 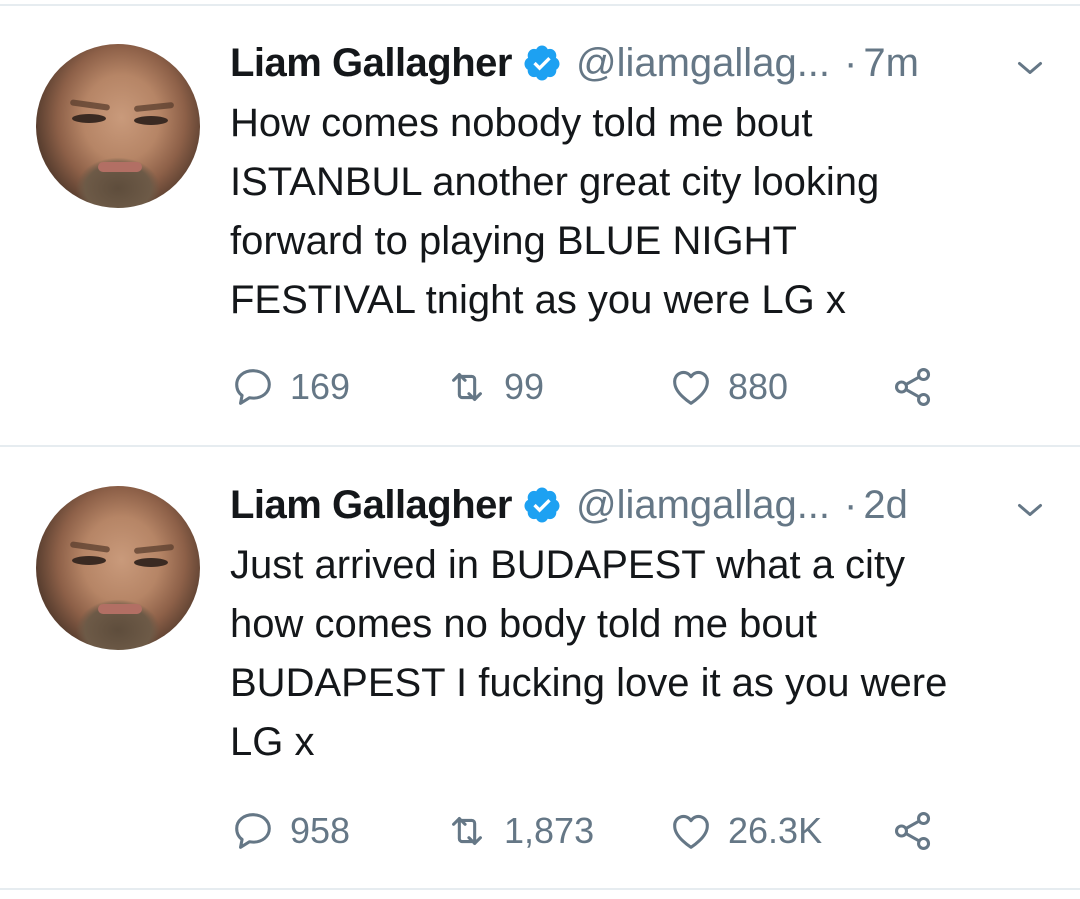 What do you see at coordinates (538, 300) in the screenshot?
I see `tweet-text-line: FESTIVAL tnight as you were LG x` at bounding box center [538, 300].